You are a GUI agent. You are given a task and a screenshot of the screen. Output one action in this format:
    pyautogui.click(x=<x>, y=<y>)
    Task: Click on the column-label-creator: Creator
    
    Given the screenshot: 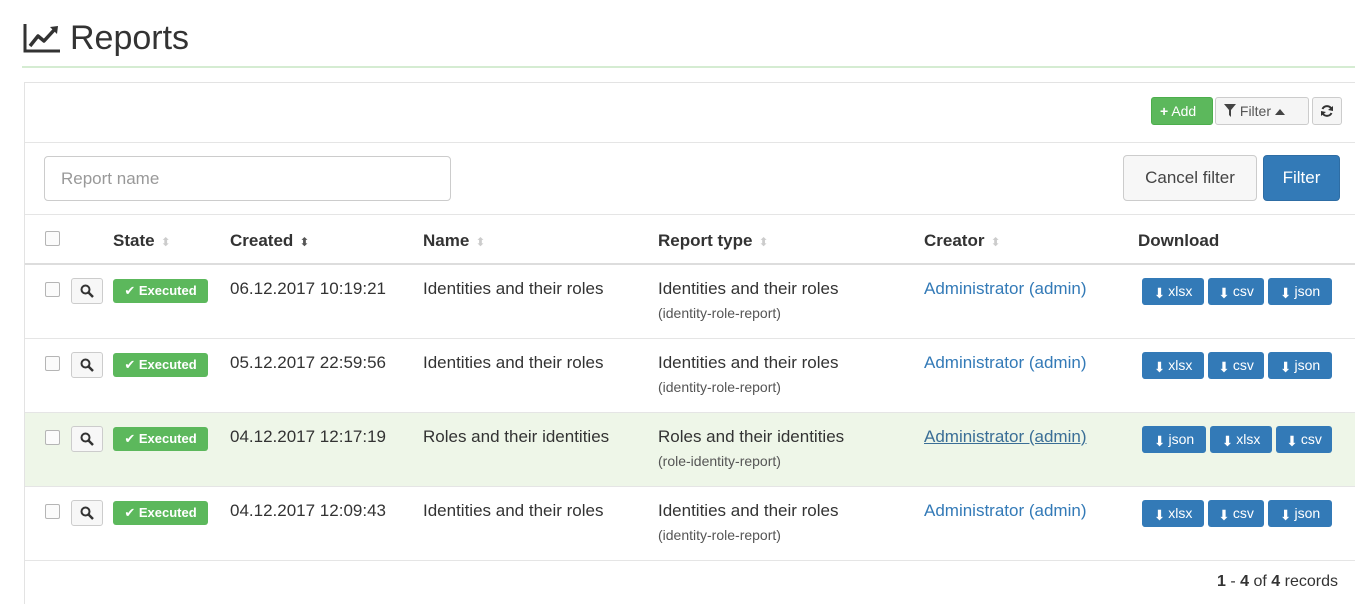 What is the action you would take?
    pyautogui.click(x=954, y=240)
    